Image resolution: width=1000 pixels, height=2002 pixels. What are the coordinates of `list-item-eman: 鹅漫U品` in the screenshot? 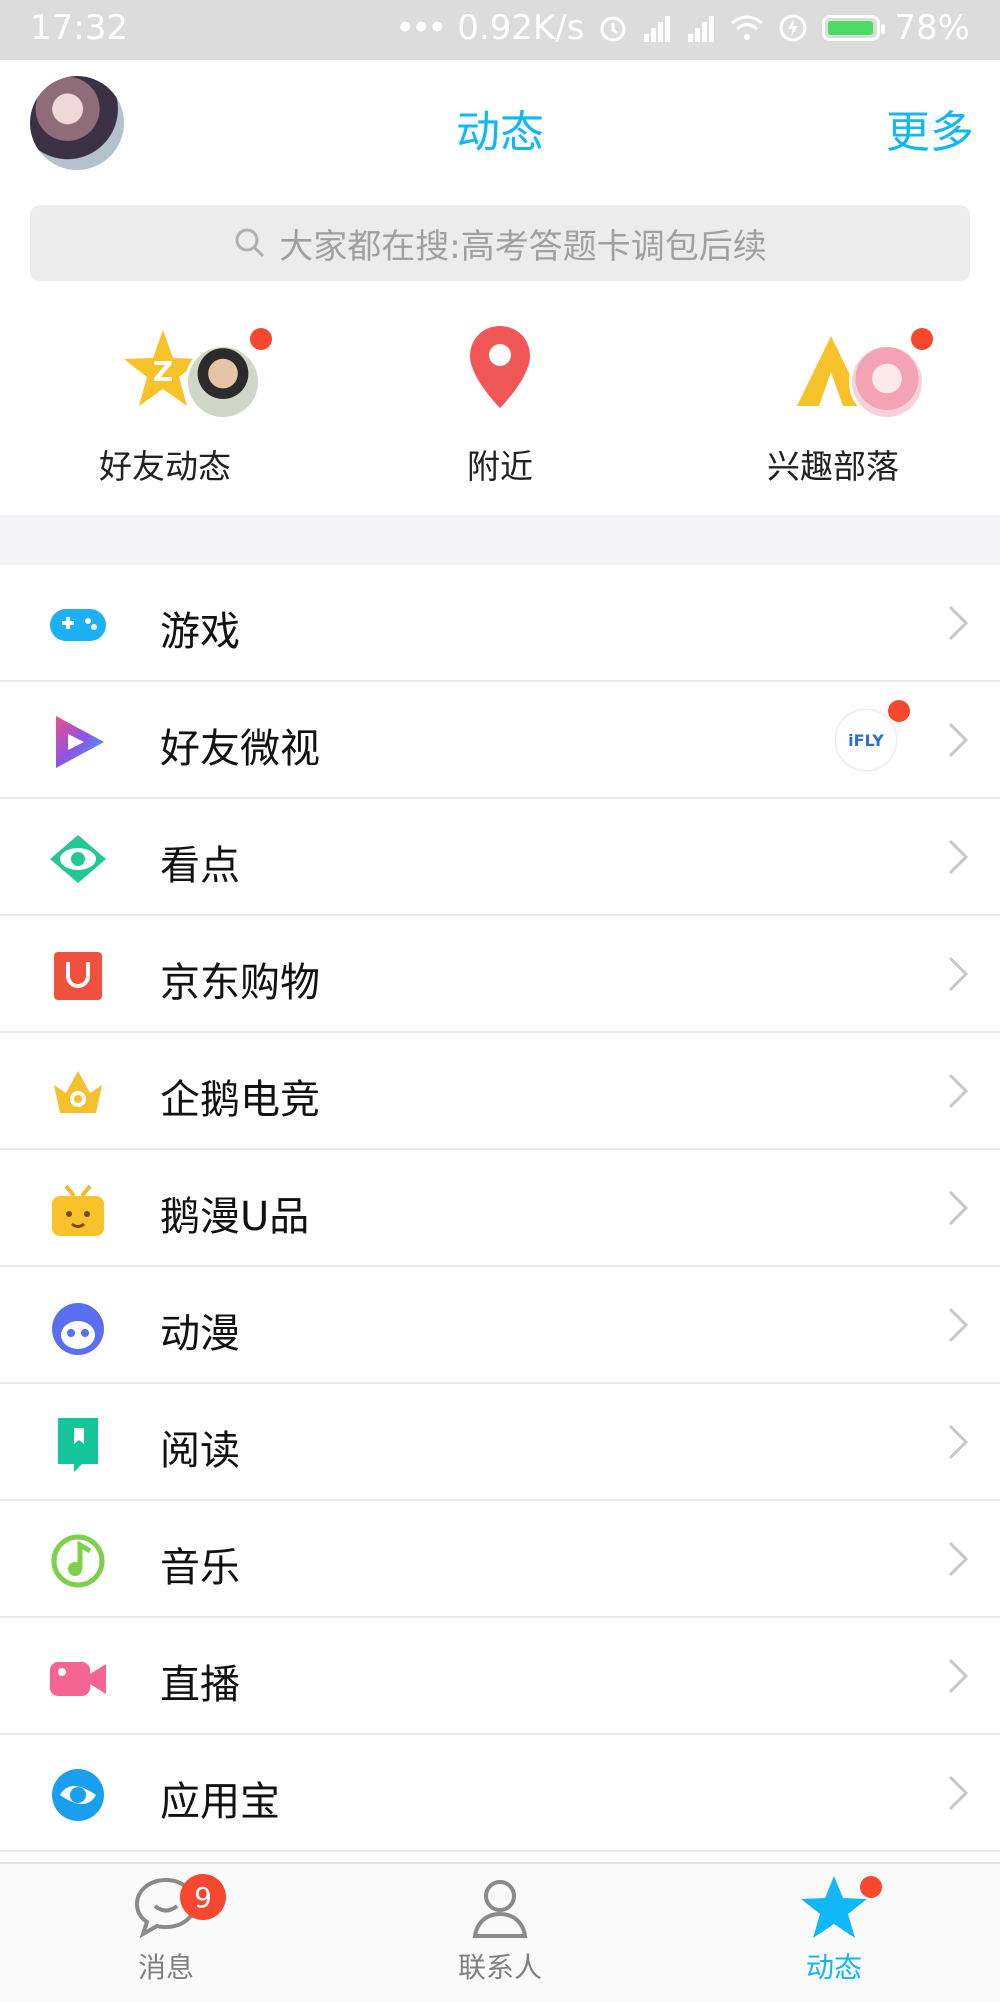 It's located at (500, 1208).